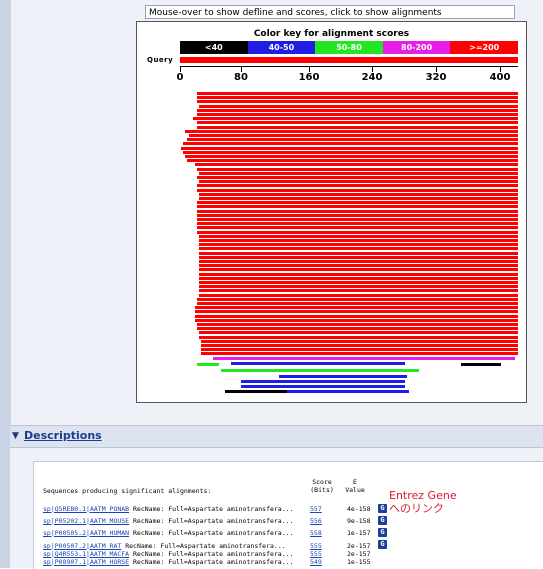 Image resolution: width=543 pixels, height=569 pixels. Describe the element at coordinates (355, 482) in the screenshot. I see `evalue-header-line1: E` at that location.